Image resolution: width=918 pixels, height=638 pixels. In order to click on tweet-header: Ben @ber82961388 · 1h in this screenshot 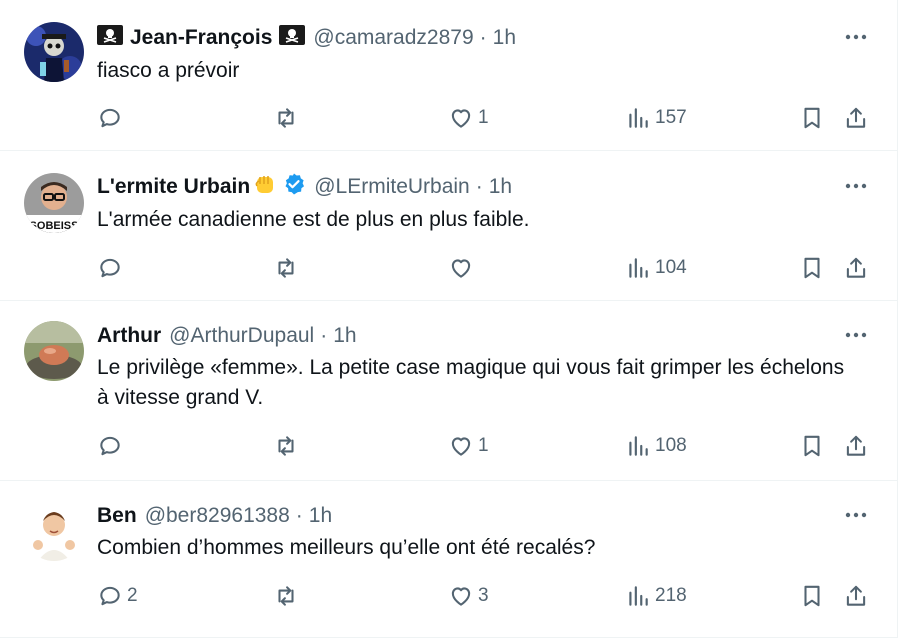, I will do `click(214, 516)`.